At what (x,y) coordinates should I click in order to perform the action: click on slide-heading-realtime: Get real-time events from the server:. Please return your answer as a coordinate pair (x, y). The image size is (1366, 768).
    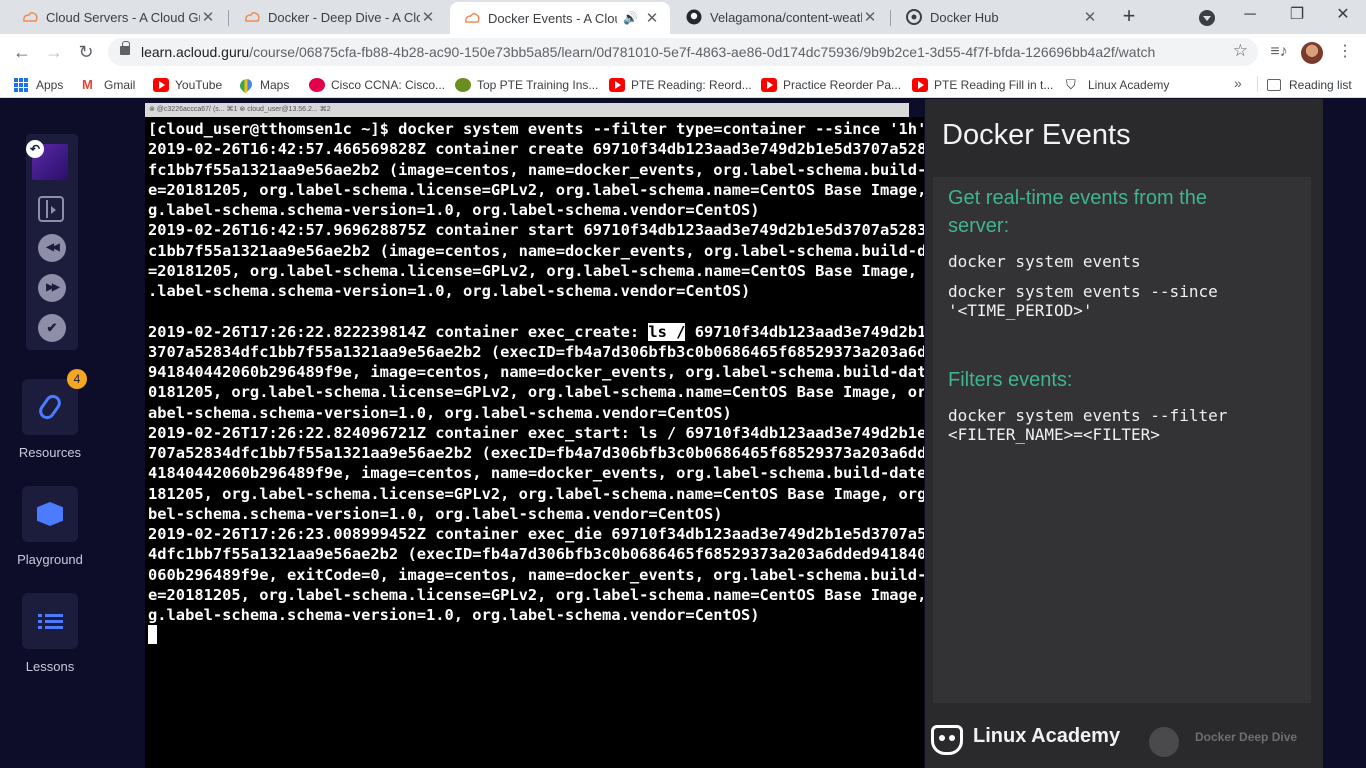
    Looking at the image, I should click on (1077, 212).